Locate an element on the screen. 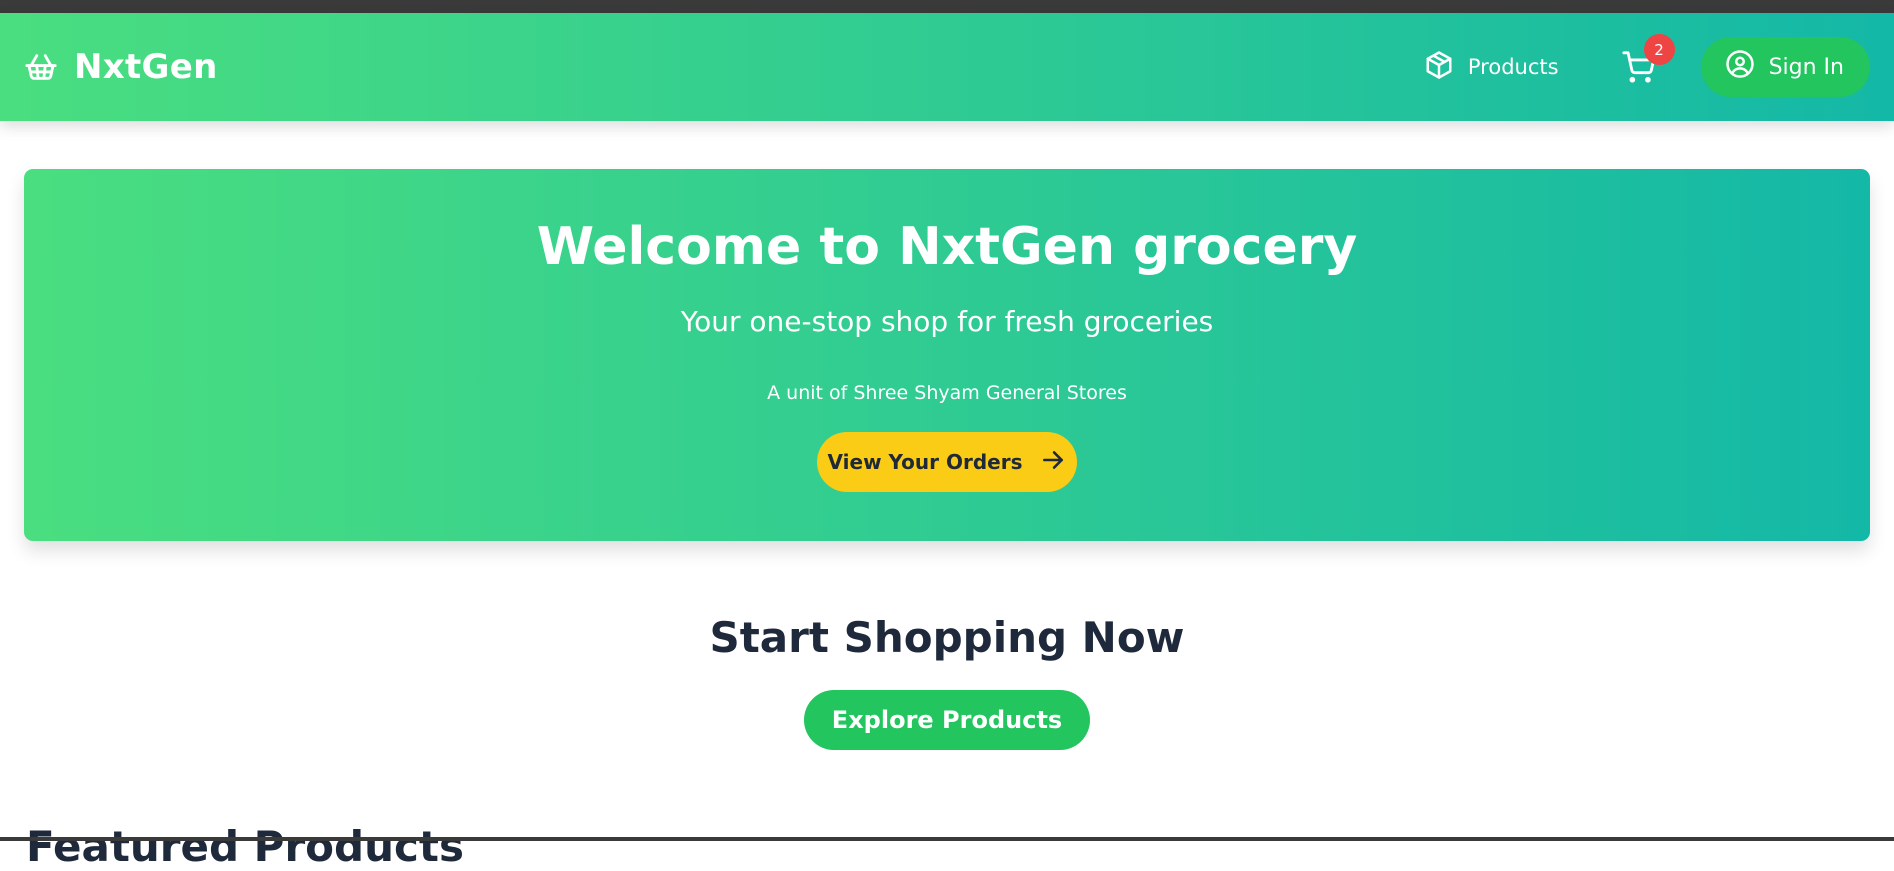  basket-icon is located at coordinates (41, 67).